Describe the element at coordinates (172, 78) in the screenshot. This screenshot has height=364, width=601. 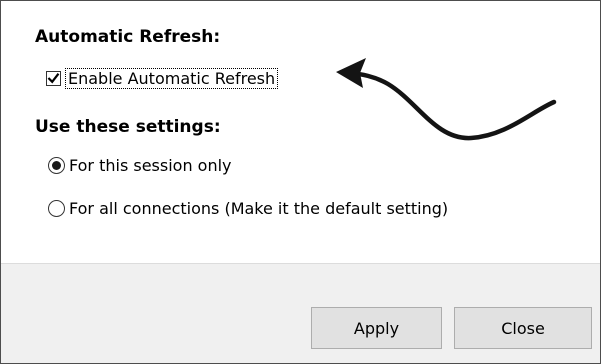
I see `enable-automatic-refresh-label: Enable Automatic Refresh` at that location.